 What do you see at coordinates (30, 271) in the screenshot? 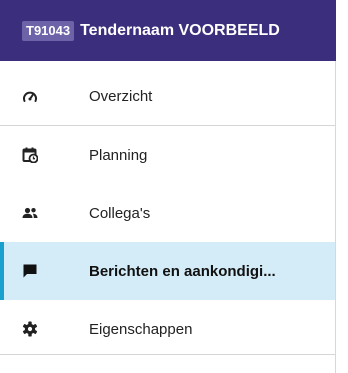
I see `message-icon` at bounding box center [30, 271].